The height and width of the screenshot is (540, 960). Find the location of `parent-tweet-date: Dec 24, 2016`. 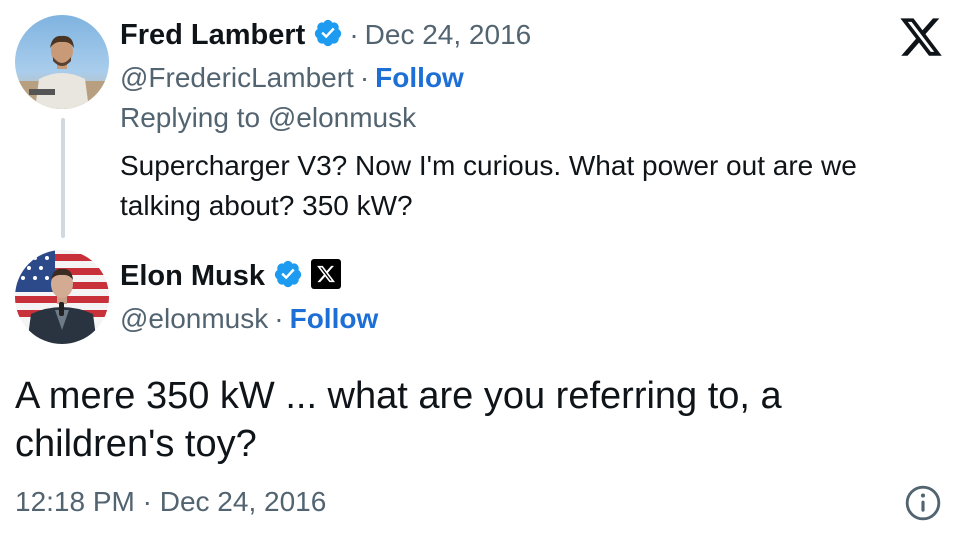

parent-tweet-date: Dec 24, 2016 is located at coordinates (448, 34).